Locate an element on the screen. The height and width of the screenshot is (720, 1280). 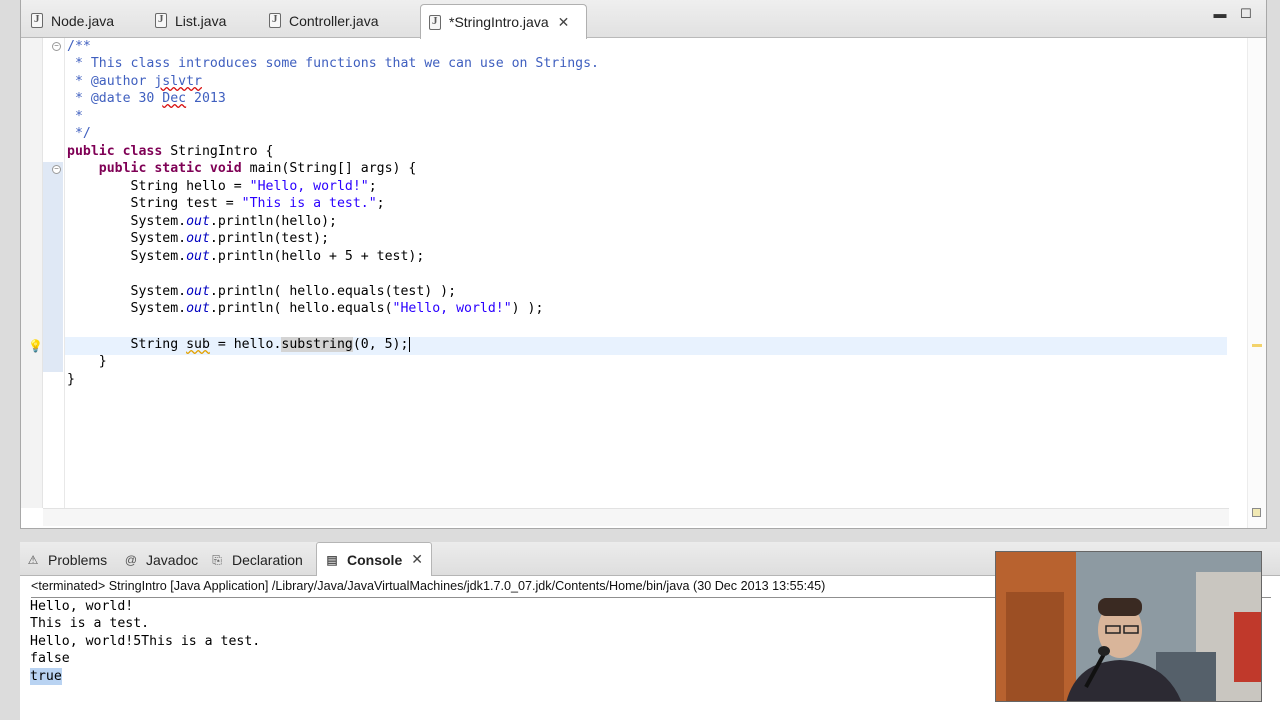
code-line: public class StringIntro { is located at coordinates (170, 151).